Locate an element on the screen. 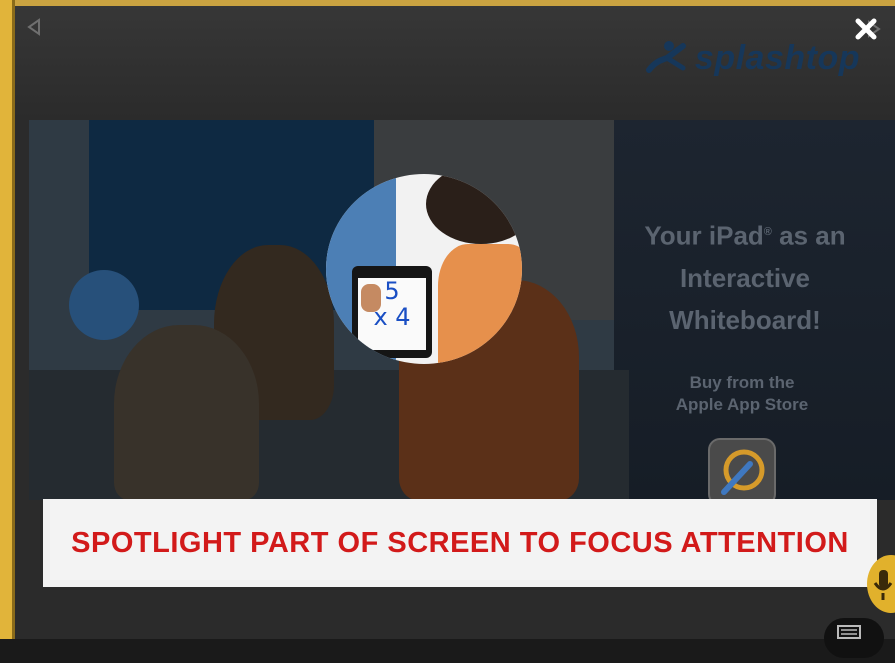  spotlight-circle: 5 x 4 is located at coordinates (424, 269).